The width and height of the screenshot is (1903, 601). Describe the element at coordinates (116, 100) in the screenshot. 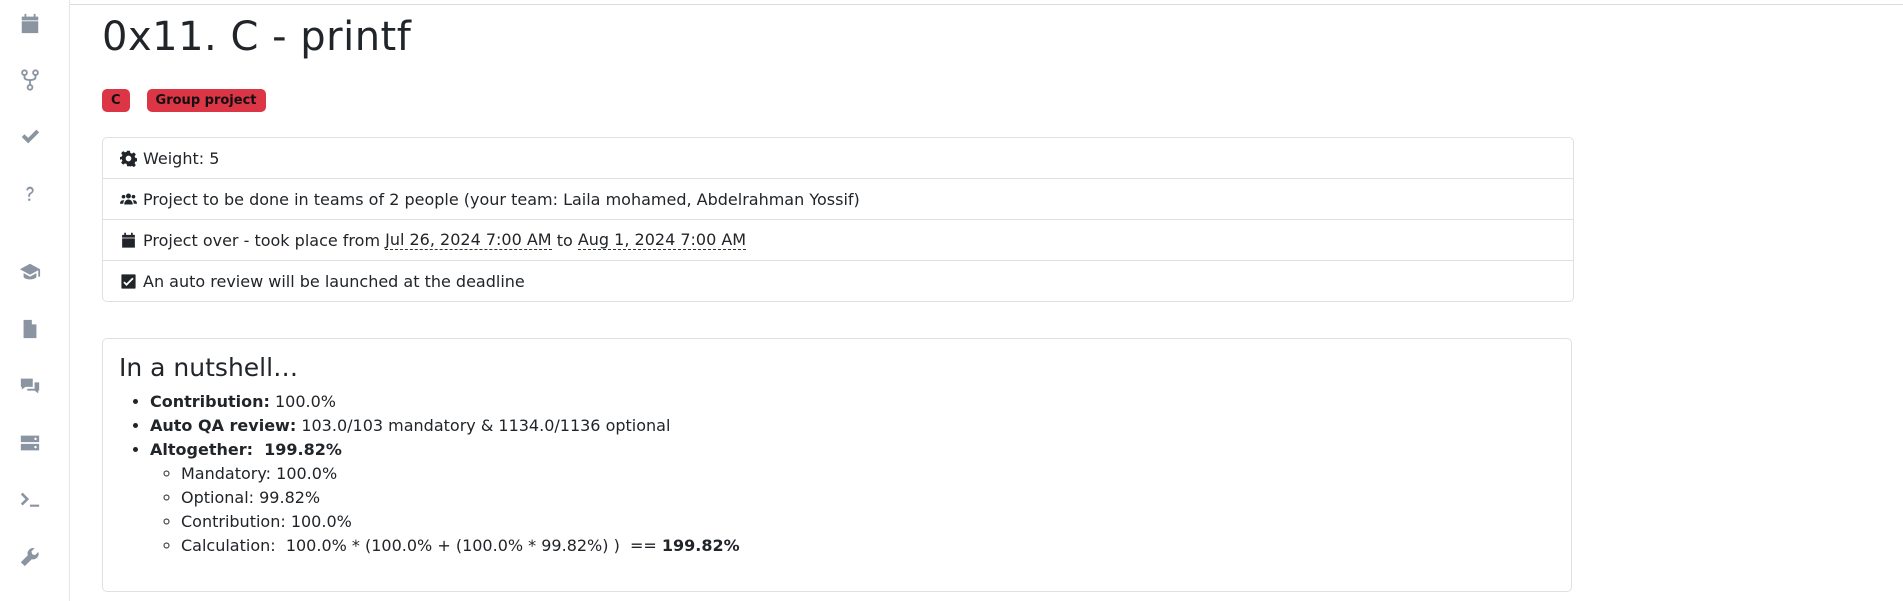

I see `badge-language: C` at that location.